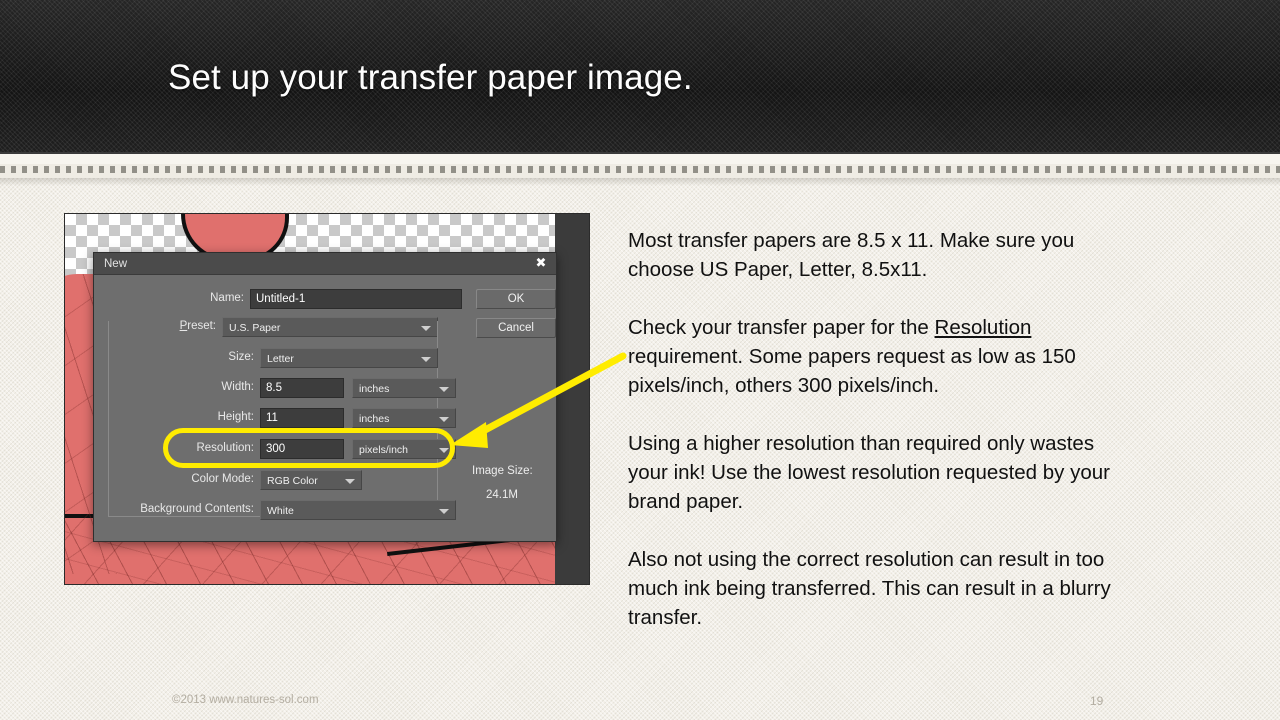  I want to click on resolution-units-value: pixels/inch, so click(384, 450).